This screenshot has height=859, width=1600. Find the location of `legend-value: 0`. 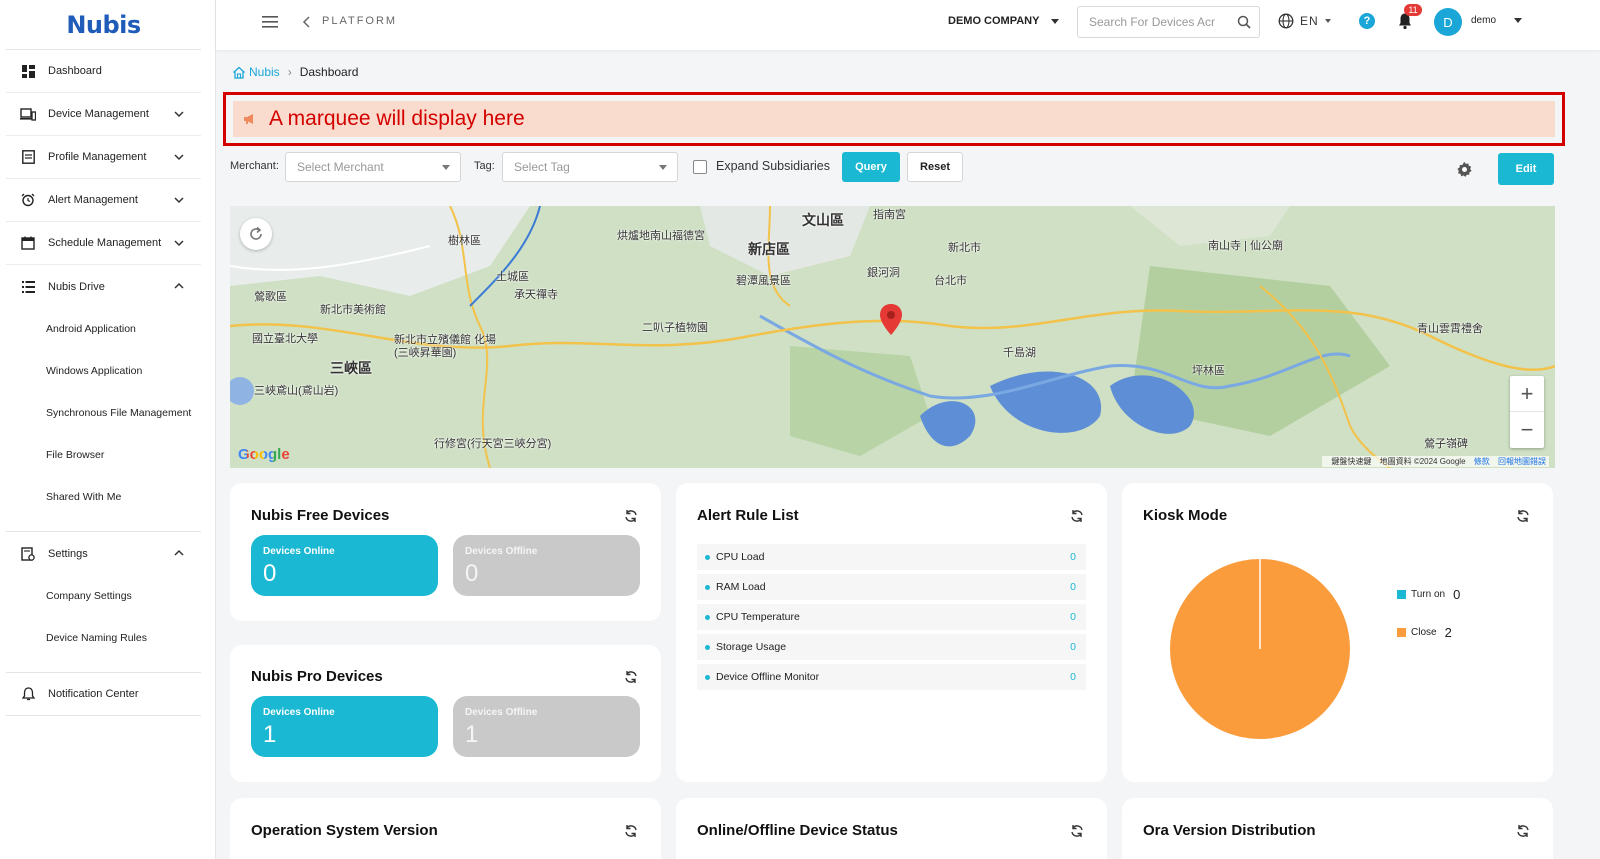

legend-value: 0 is located at coordinates (1457, 594).